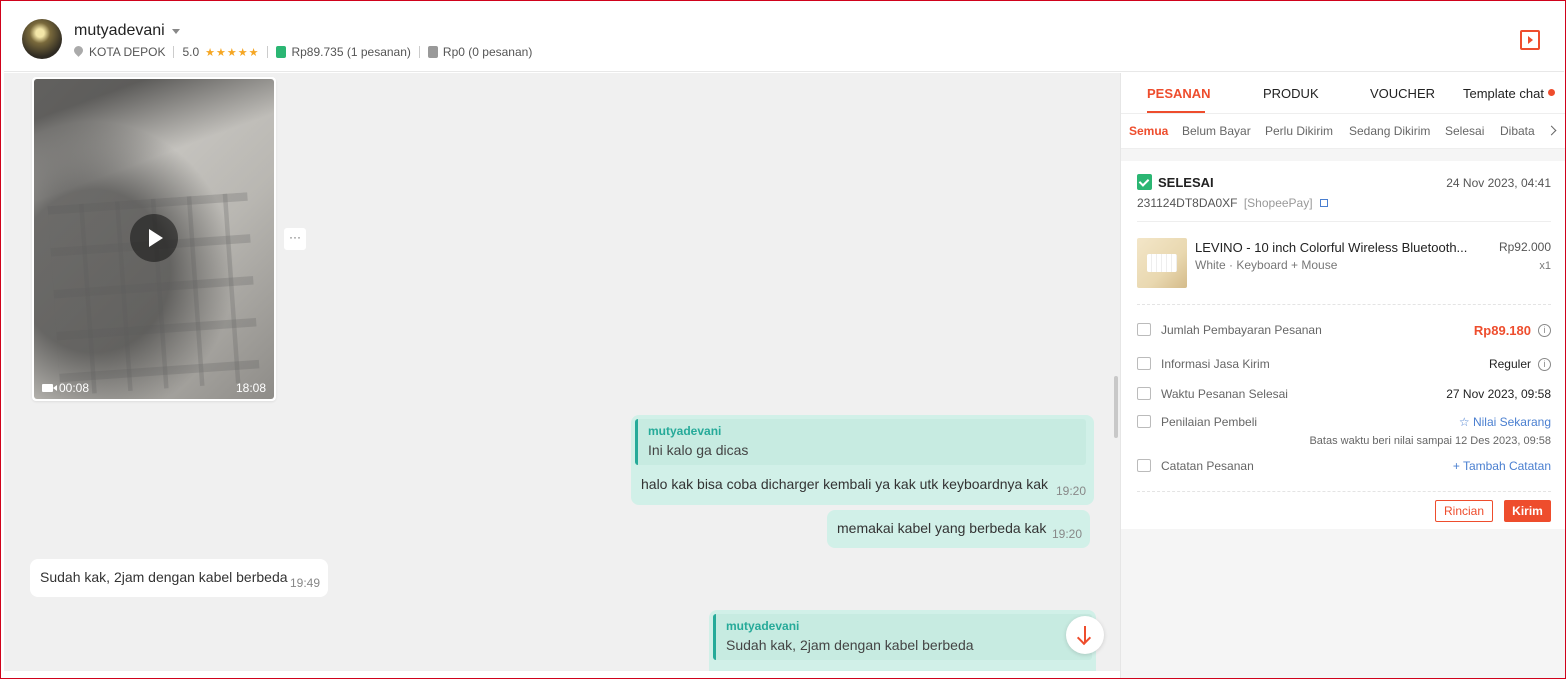 The height and width of the screenshot is (679, 1566). I want to click on completed-time-row: Waktu Pesanan Selesai 27 Nov 2023, 09:58, so click(1344, 395).